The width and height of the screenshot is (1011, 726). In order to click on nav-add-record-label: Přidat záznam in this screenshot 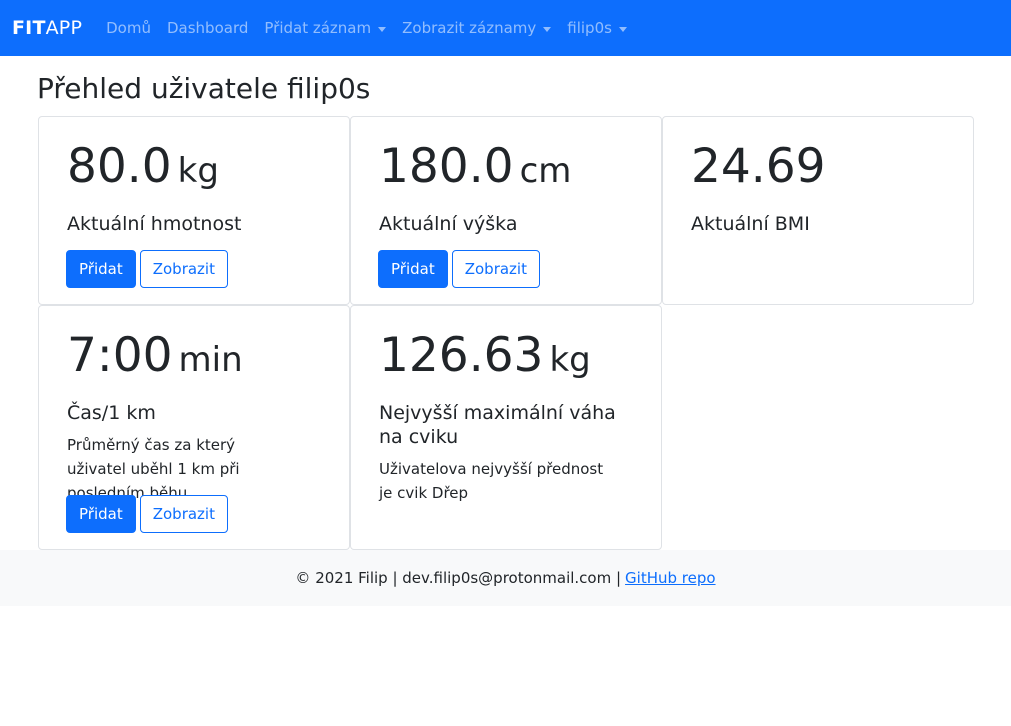, I will do `click(318, 28)`.